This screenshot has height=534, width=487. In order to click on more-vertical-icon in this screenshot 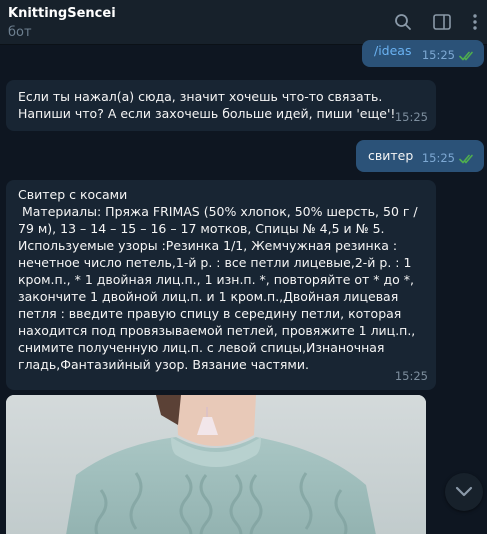, I will do `click(475, 22)`.